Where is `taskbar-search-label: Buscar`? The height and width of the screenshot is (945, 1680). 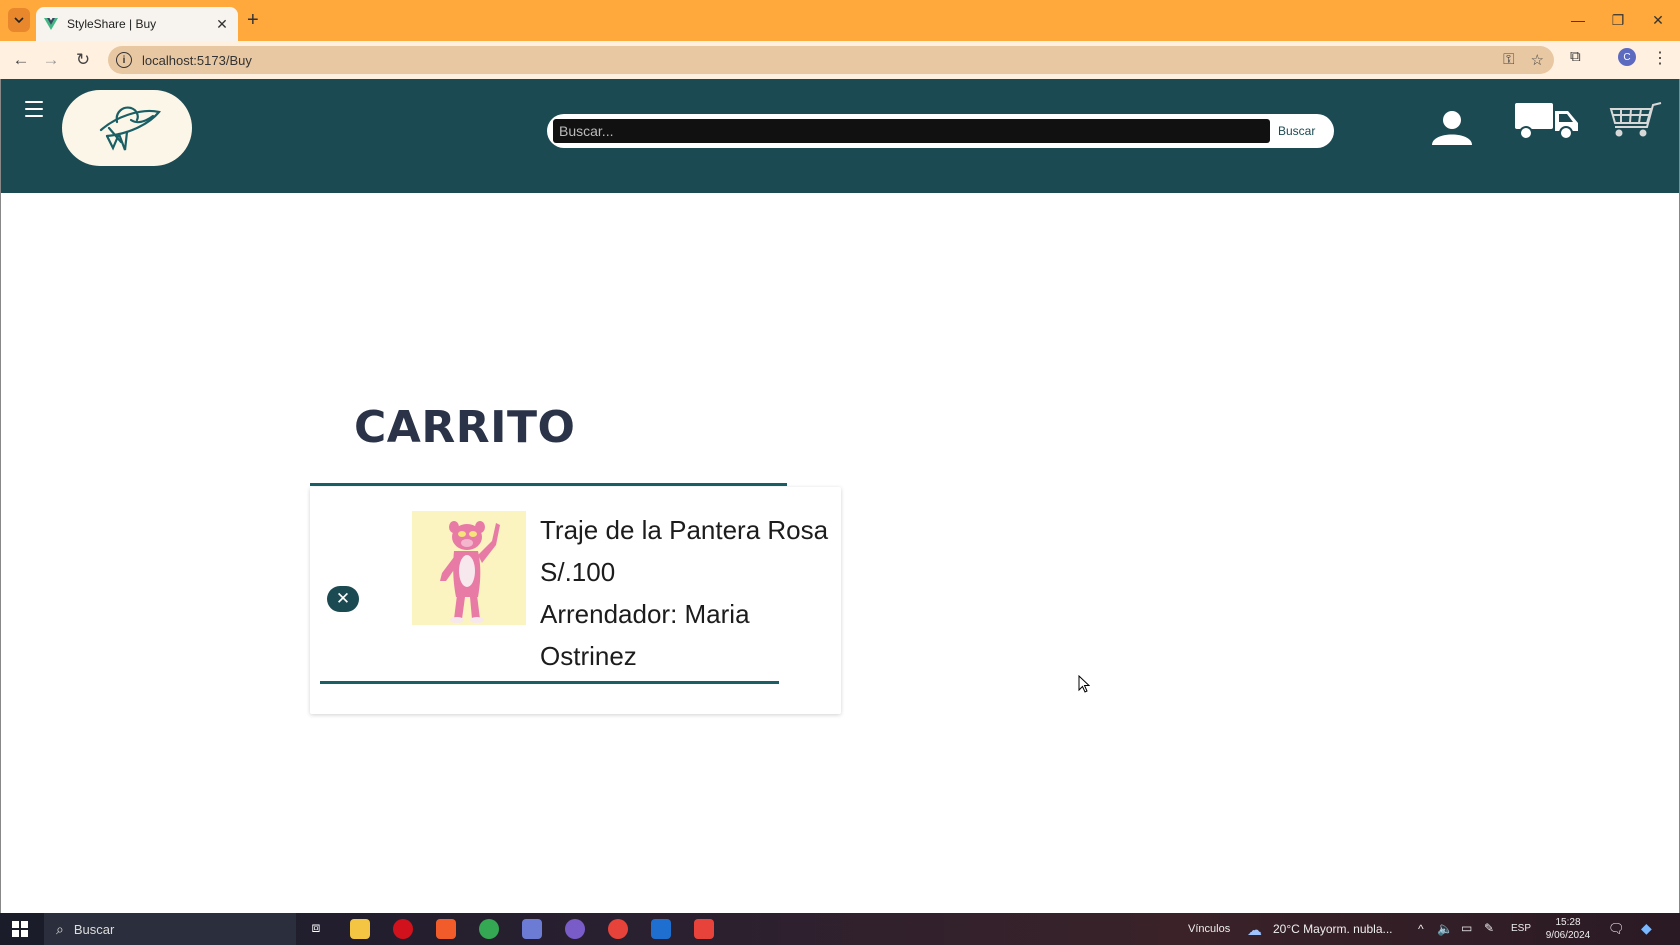 taskbar-search-label: Buscar is located at coordinates (94, 929).